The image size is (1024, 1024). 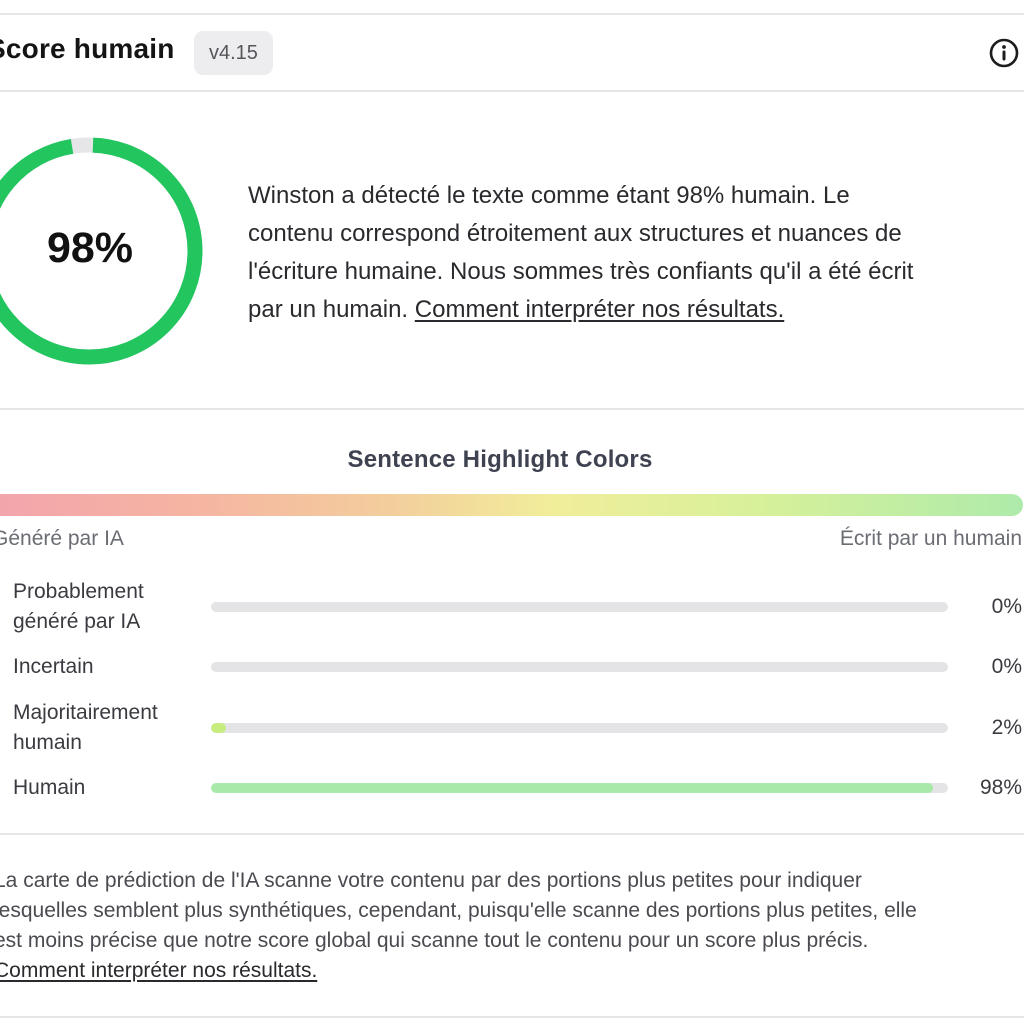 What do you see at coordinates (87, 48) in the screenshot?
I see `section-title: Score humain` at bounding box center [87, 48].